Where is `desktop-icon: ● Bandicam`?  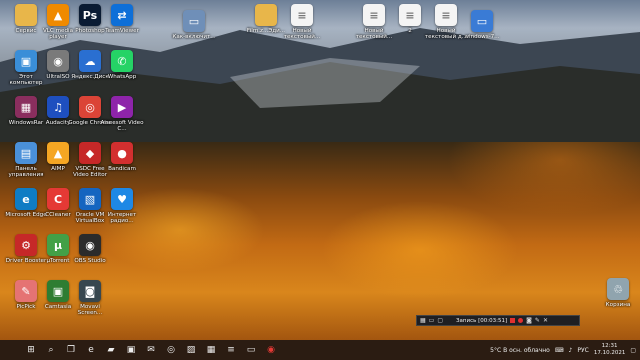 desktop-icon: ● Bandicam is located at coordinates (122, 157).